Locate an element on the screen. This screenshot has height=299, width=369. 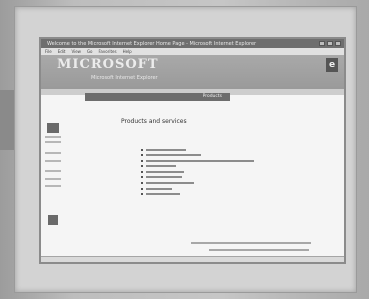
product-link-list is located at coordinates (197, 172).